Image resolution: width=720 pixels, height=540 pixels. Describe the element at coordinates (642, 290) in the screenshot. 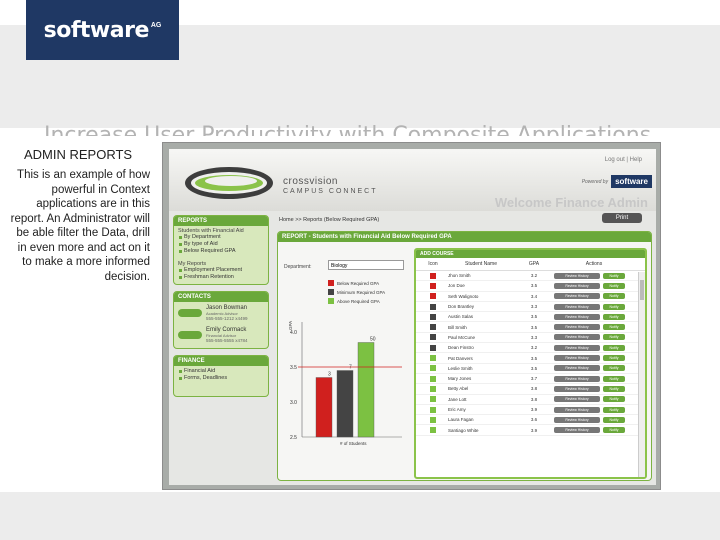

I see `scroll-thumb` at that location.